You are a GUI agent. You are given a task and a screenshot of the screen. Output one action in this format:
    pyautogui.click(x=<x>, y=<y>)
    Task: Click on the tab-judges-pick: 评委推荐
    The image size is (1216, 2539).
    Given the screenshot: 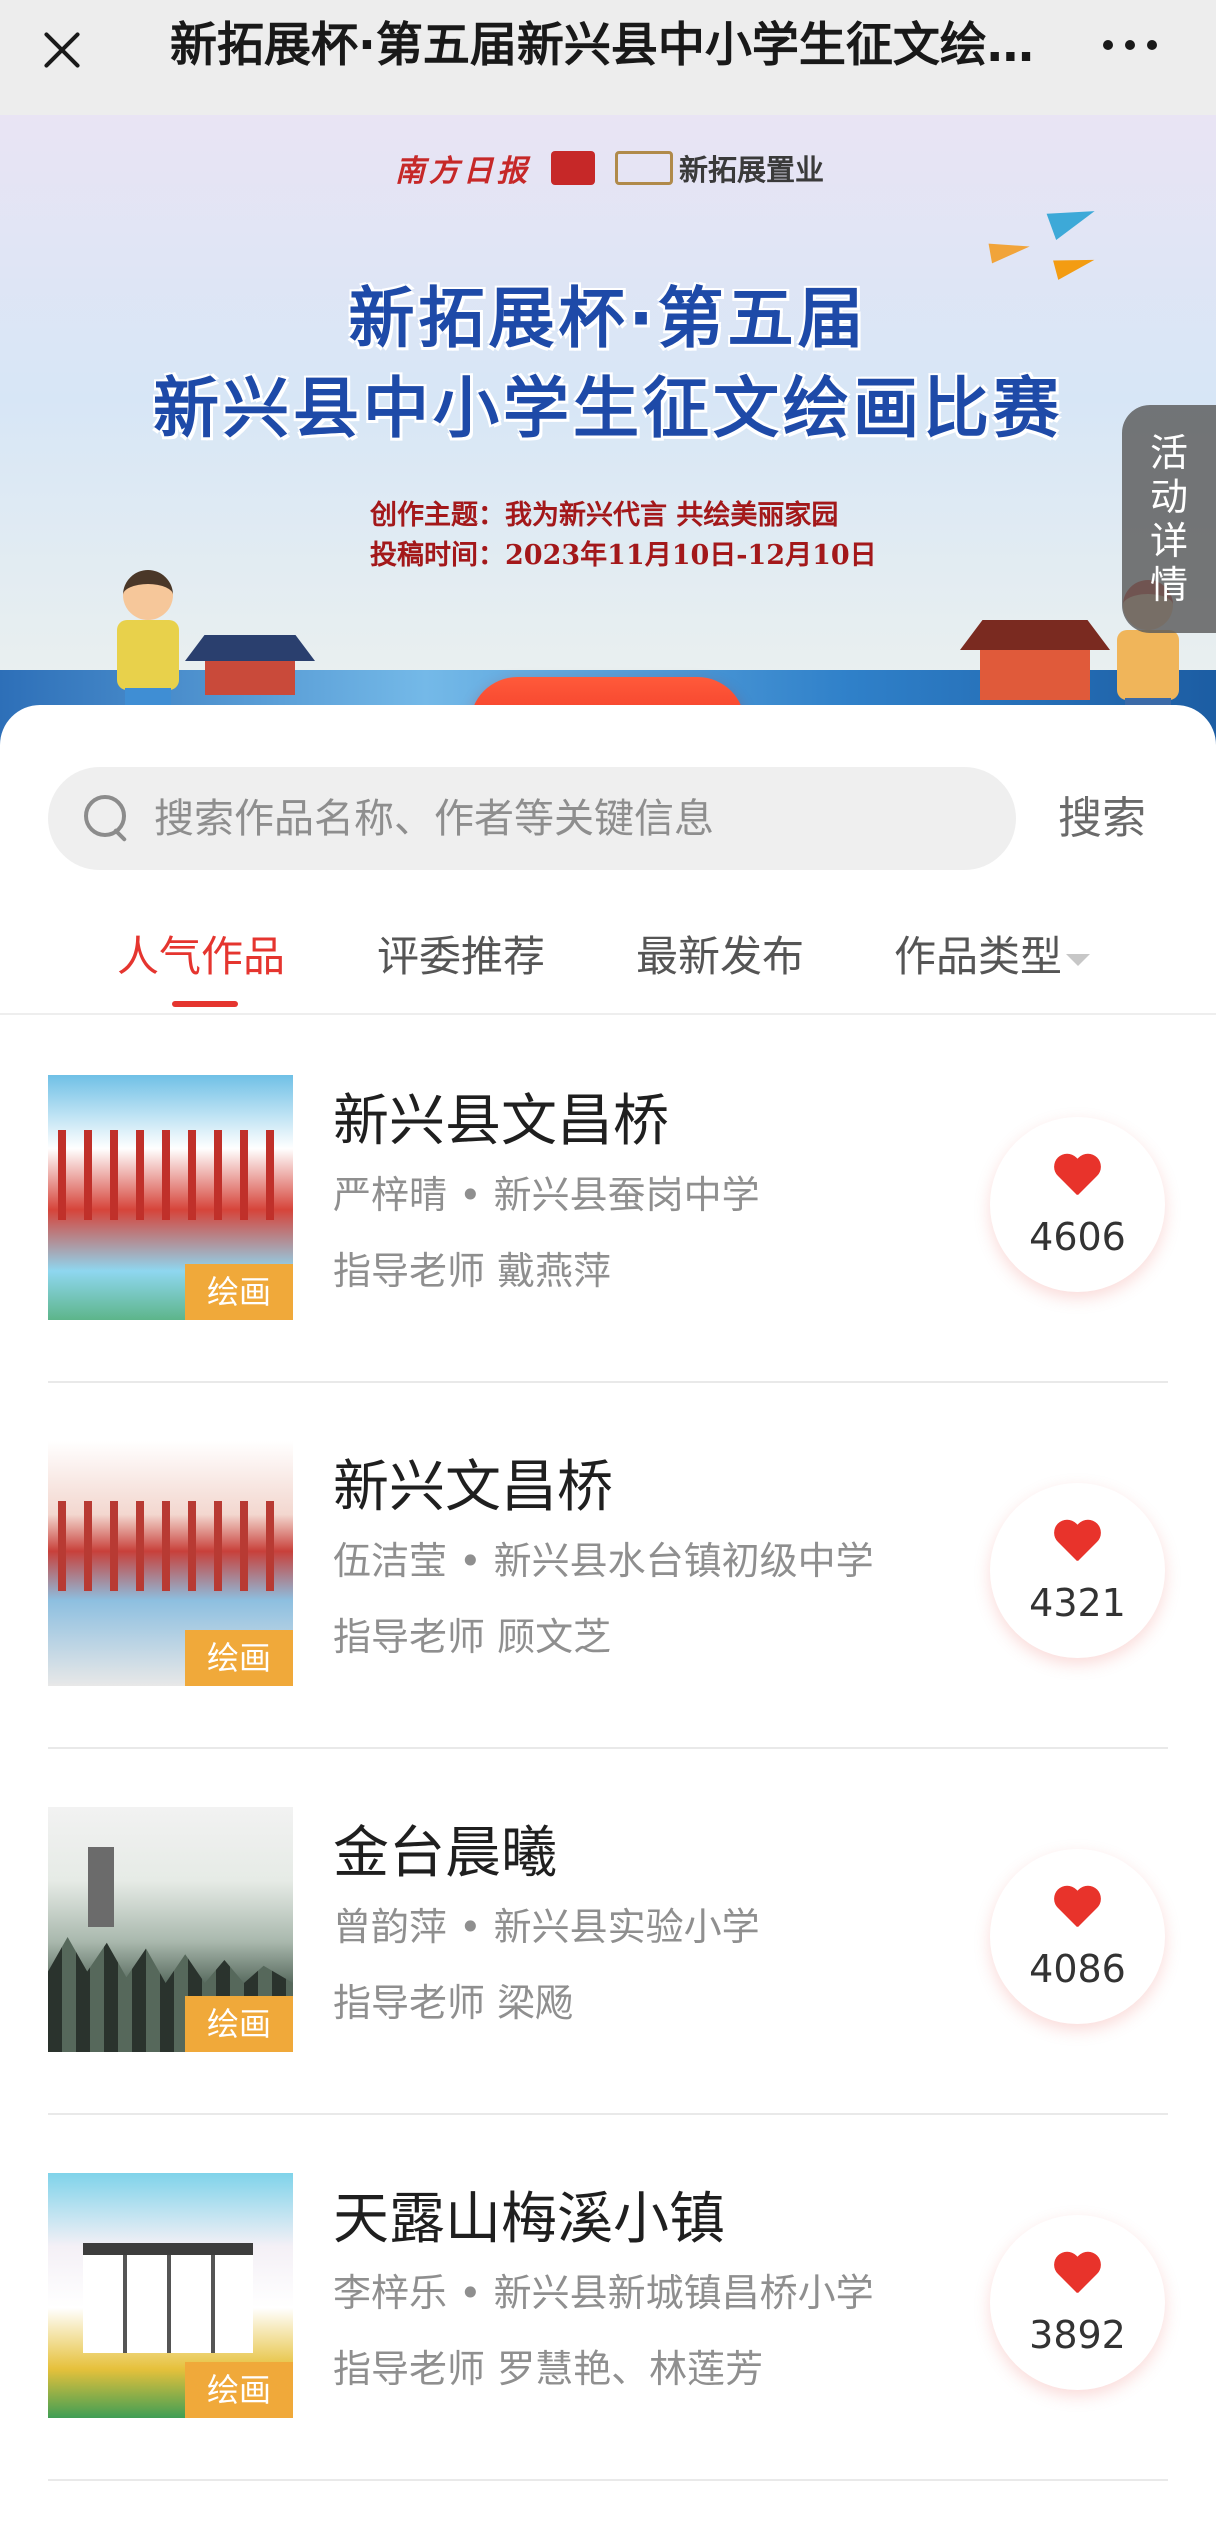 What is the action you would take?
    pyautogui.click(x=461, y=963)
    